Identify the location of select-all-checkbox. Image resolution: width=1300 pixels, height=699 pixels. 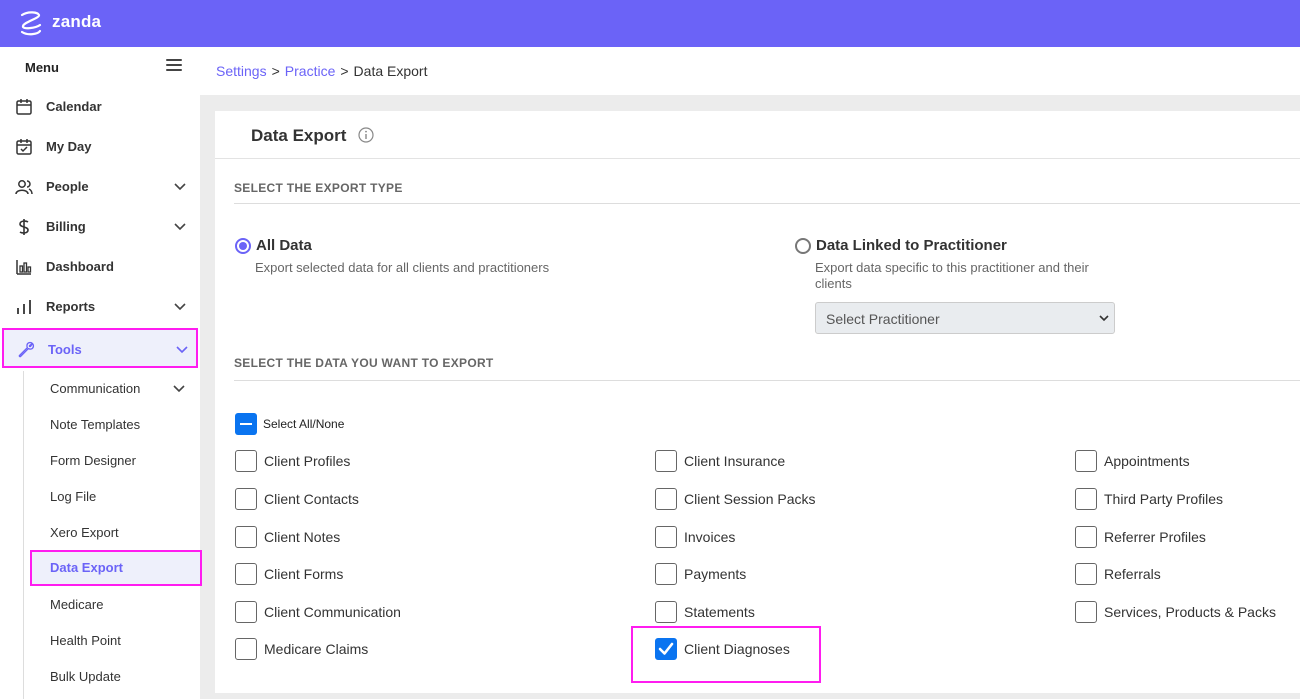
(246, 424).